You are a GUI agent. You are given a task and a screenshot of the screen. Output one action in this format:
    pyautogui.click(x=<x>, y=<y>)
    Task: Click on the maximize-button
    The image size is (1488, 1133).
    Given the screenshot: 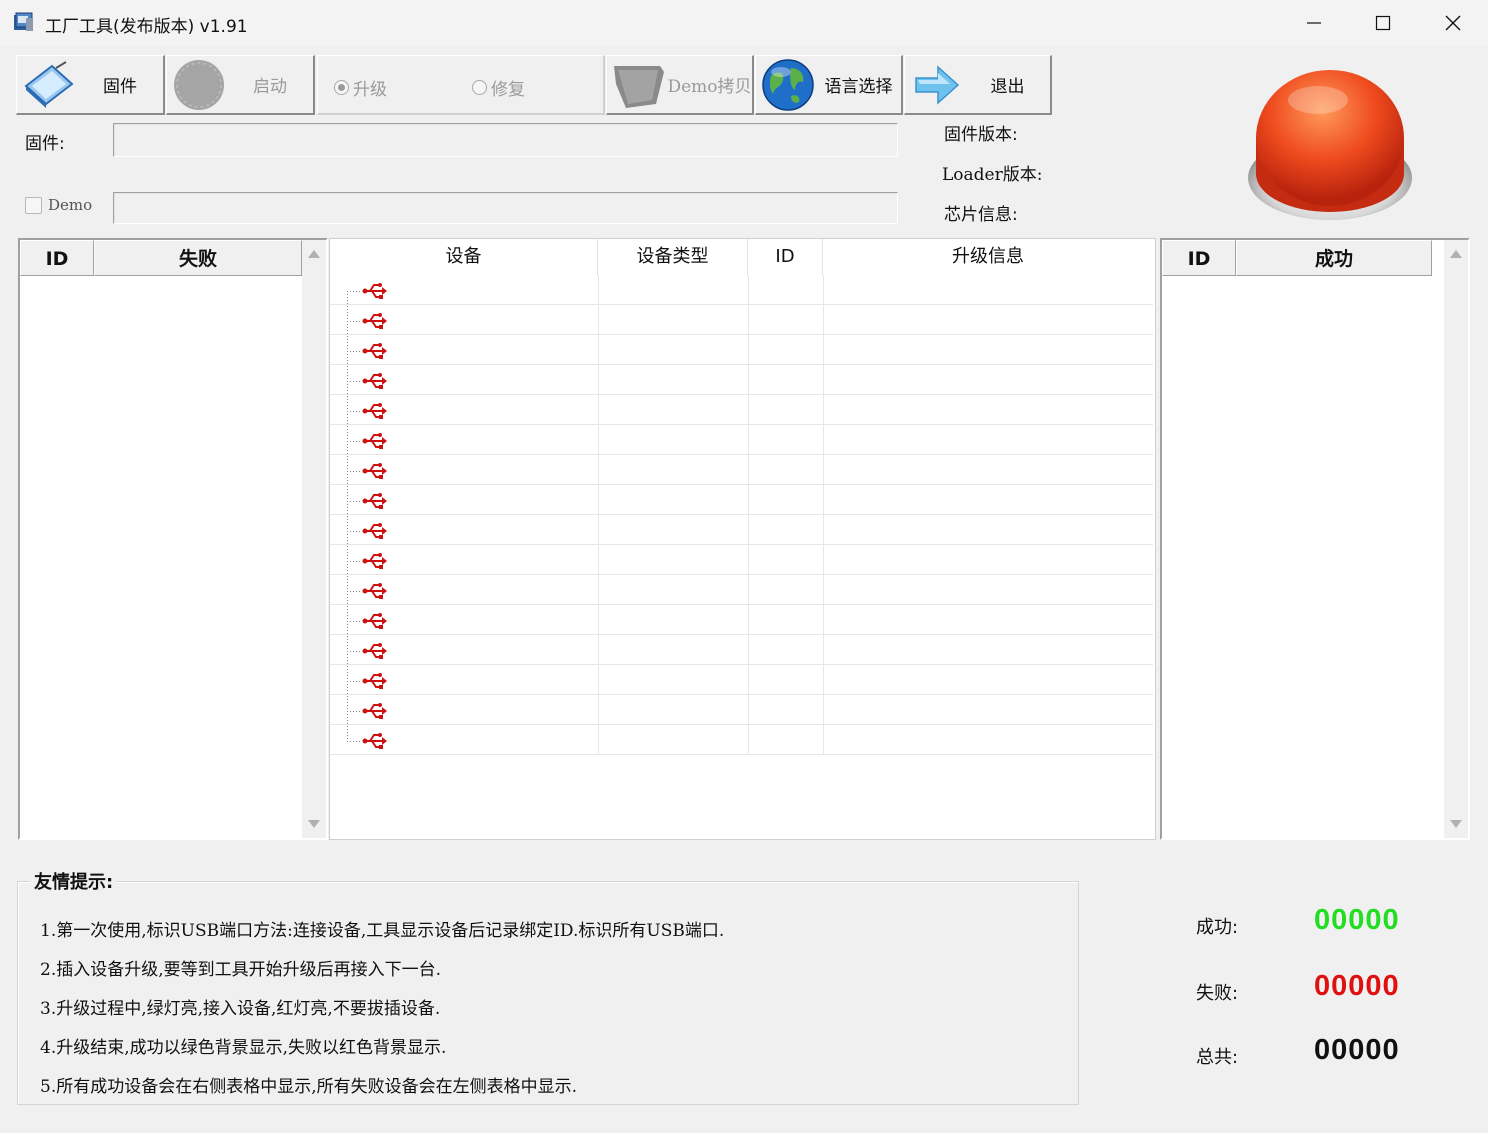 What is the action you would take?
    pyautogui.click(x=1383, y=23)
    